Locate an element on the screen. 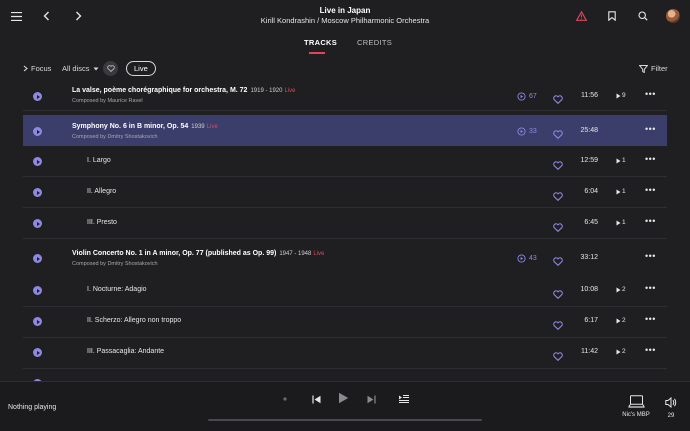 This screenshot has height=431, width=690. warning-icon is located at coordinates (581, 16).